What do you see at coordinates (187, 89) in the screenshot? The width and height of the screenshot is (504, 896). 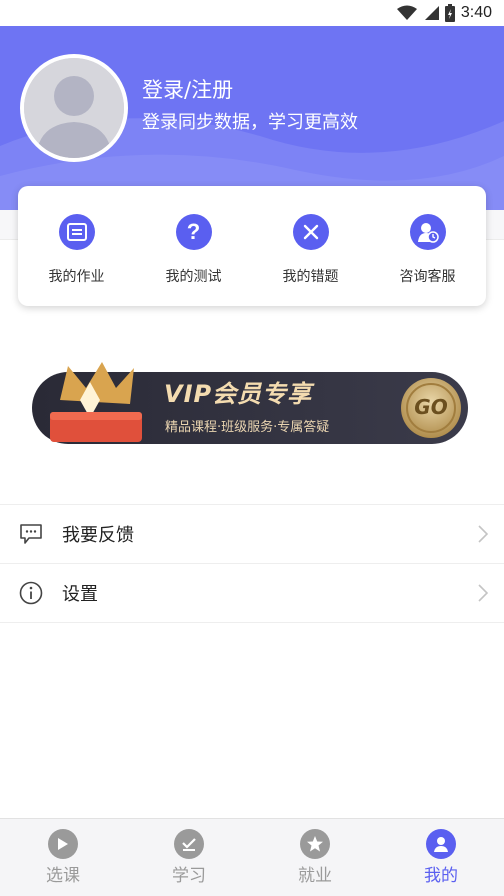 I see `login-register-link: 登录/注册` at bounding box center [187, 89].